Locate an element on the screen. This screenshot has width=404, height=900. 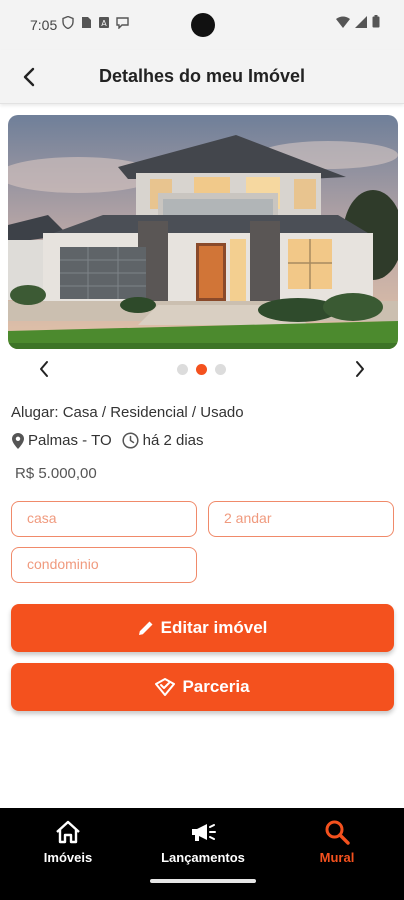
bottom-nav: Imóveis Lançamentos Mural is located at coordinates (202, 854).